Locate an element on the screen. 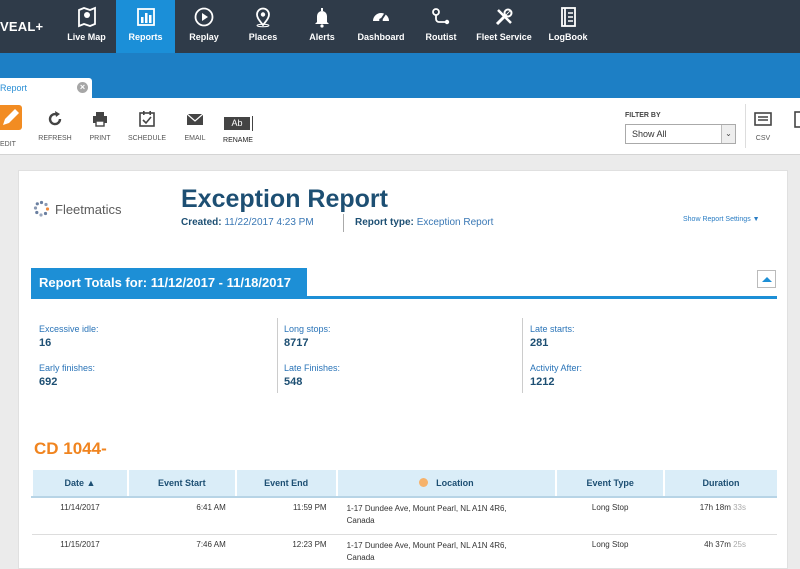 This screenshot has height=569, width=800. map-pin-icon is located at coordinates (86, 17).